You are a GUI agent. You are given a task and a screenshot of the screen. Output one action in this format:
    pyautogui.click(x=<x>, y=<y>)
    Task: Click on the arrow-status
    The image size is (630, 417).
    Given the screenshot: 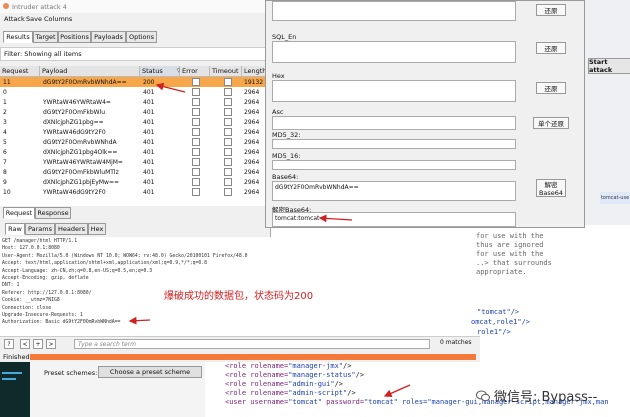 What is the action you would take?
    pyautogui.click(x=170, y=87)
    